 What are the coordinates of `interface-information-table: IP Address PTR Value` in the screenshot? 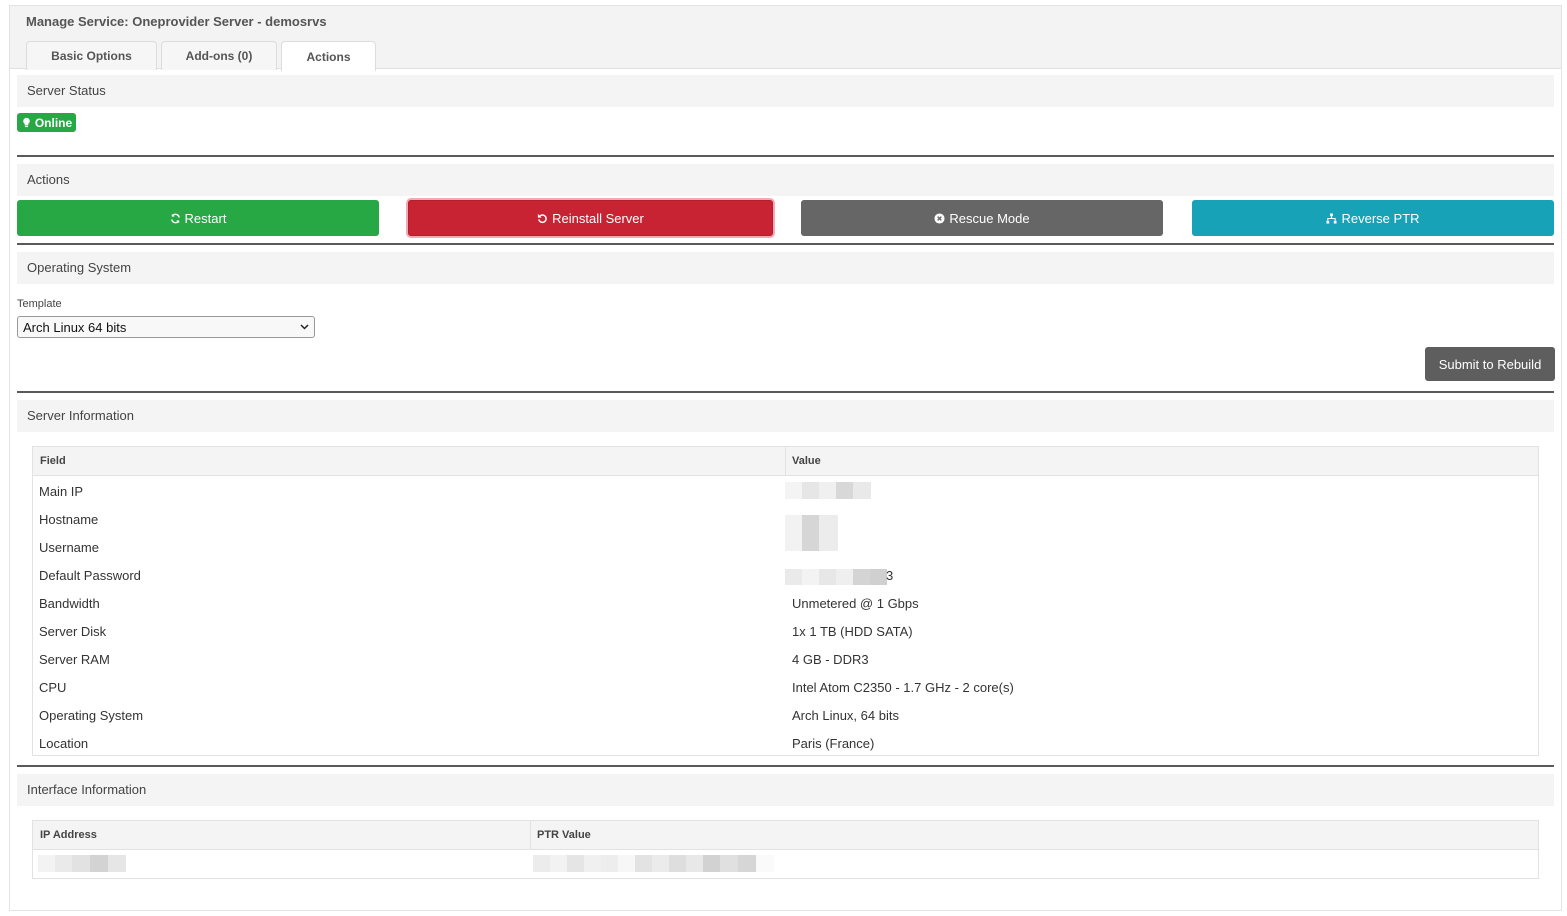 It's located at (785, 849).